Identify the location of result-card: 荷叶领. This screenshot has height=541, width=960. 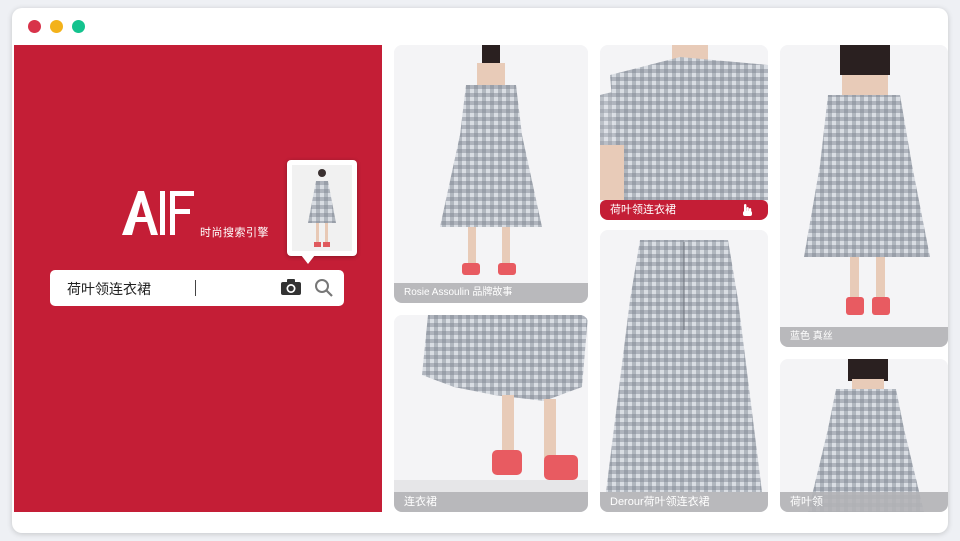
(864, 435).